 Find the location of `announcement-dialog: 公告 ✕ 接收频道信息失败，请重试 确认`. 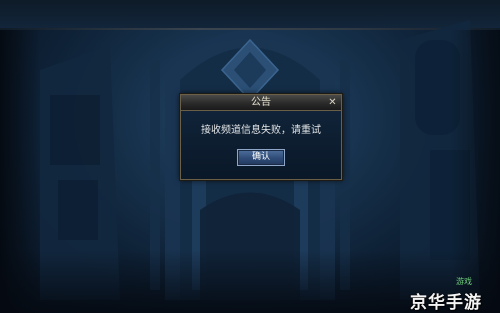

announcement-dialog: 公告 ✕ 接收频道信息失败，请重试 确认 is located at coordinates (261, 137).